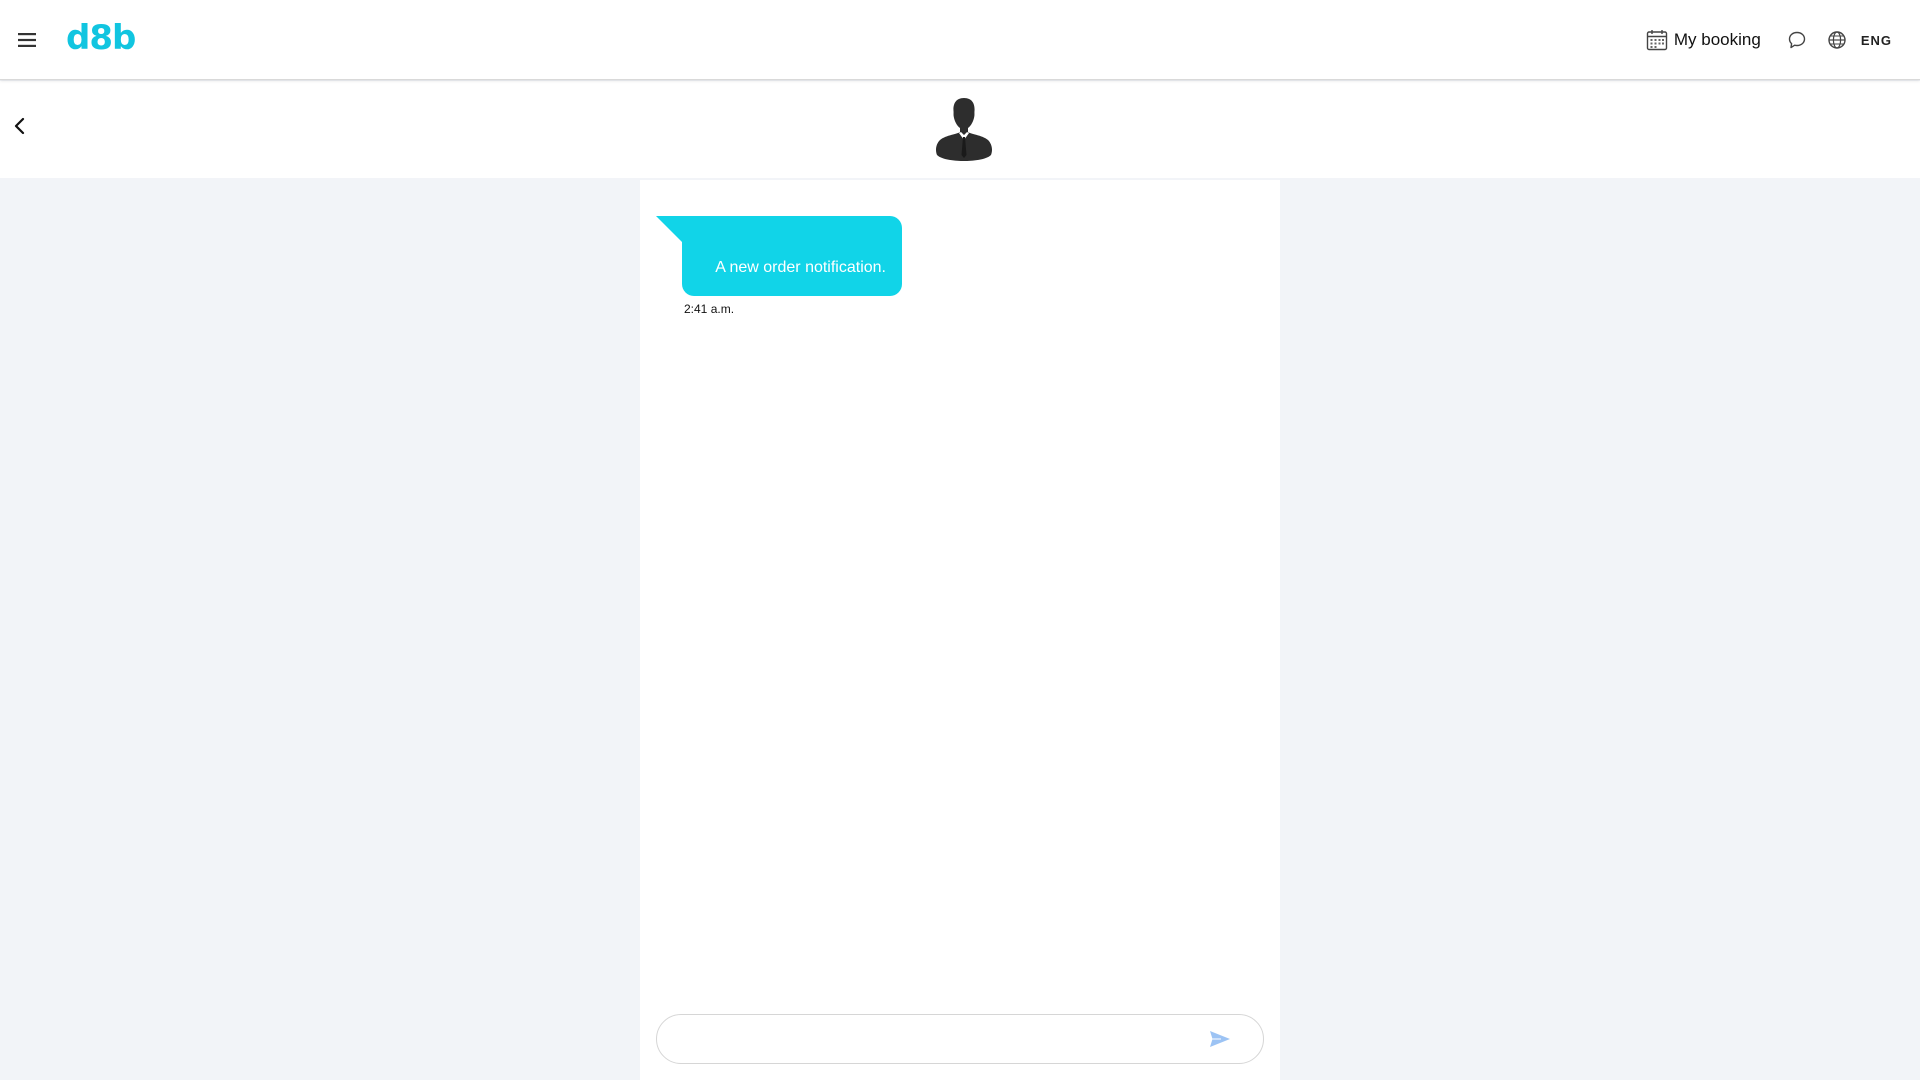 The image size is (1920, 1080). Describe the element at coordinates (1769, 40) in the screenshot. I see `top-nav-actions: My booking ENG` at that location.